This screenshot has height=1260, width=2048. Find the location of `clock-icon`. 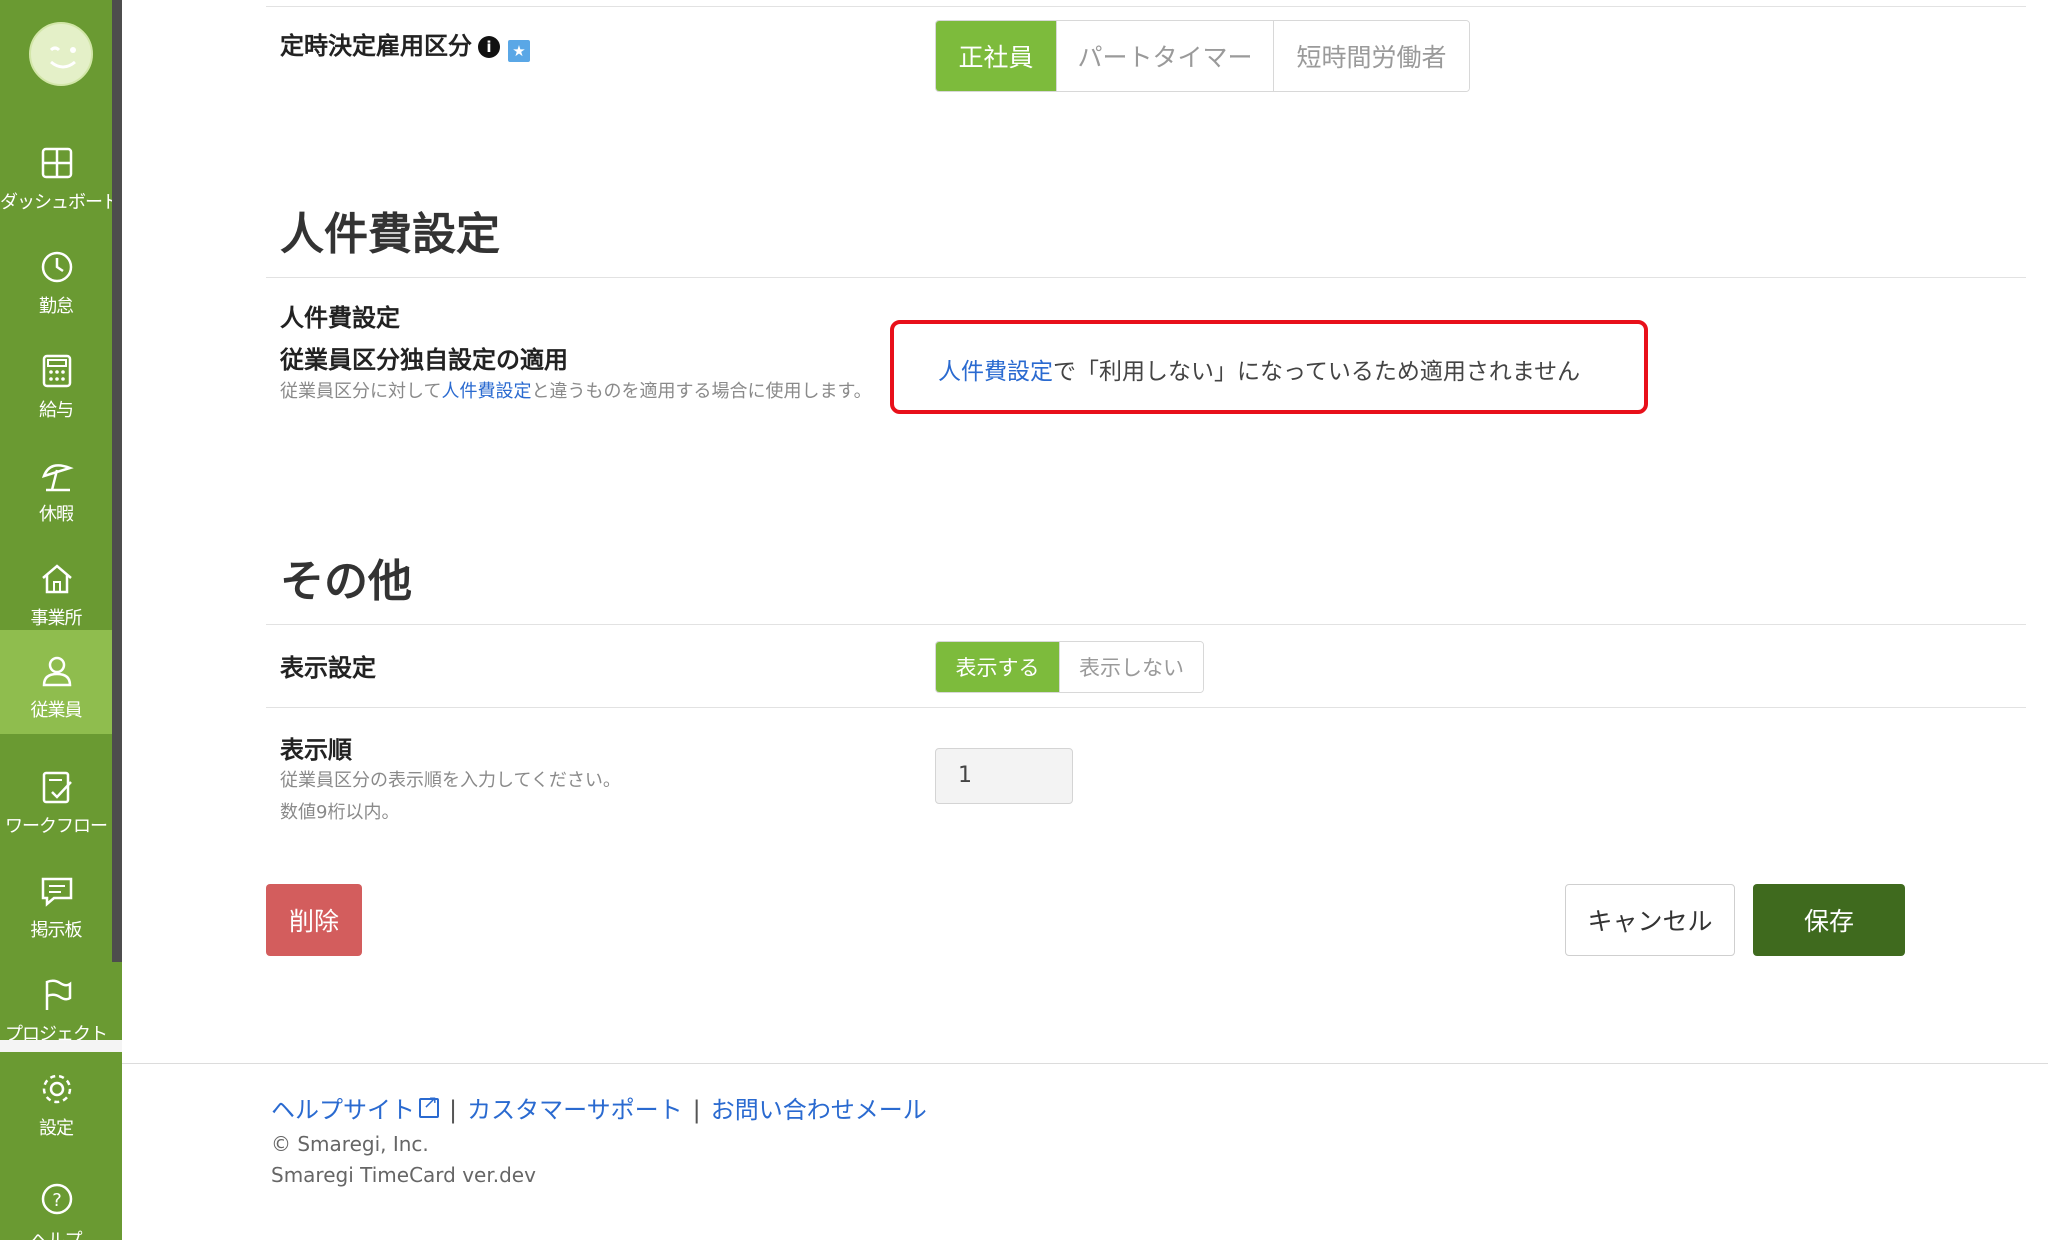

clock-icon is located at coordinates (57, 267).